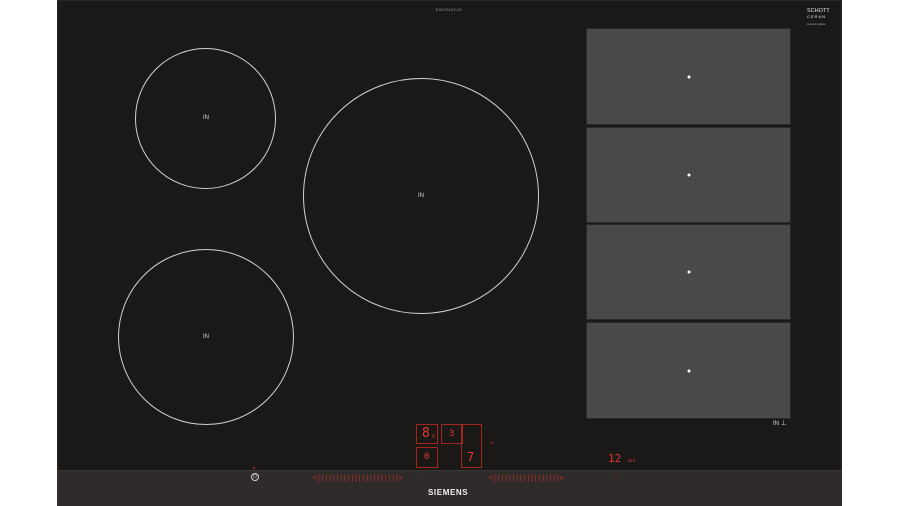 The image size is (900, 506). I want to click on flex-zone-in-label: IN, so click(776, 424).